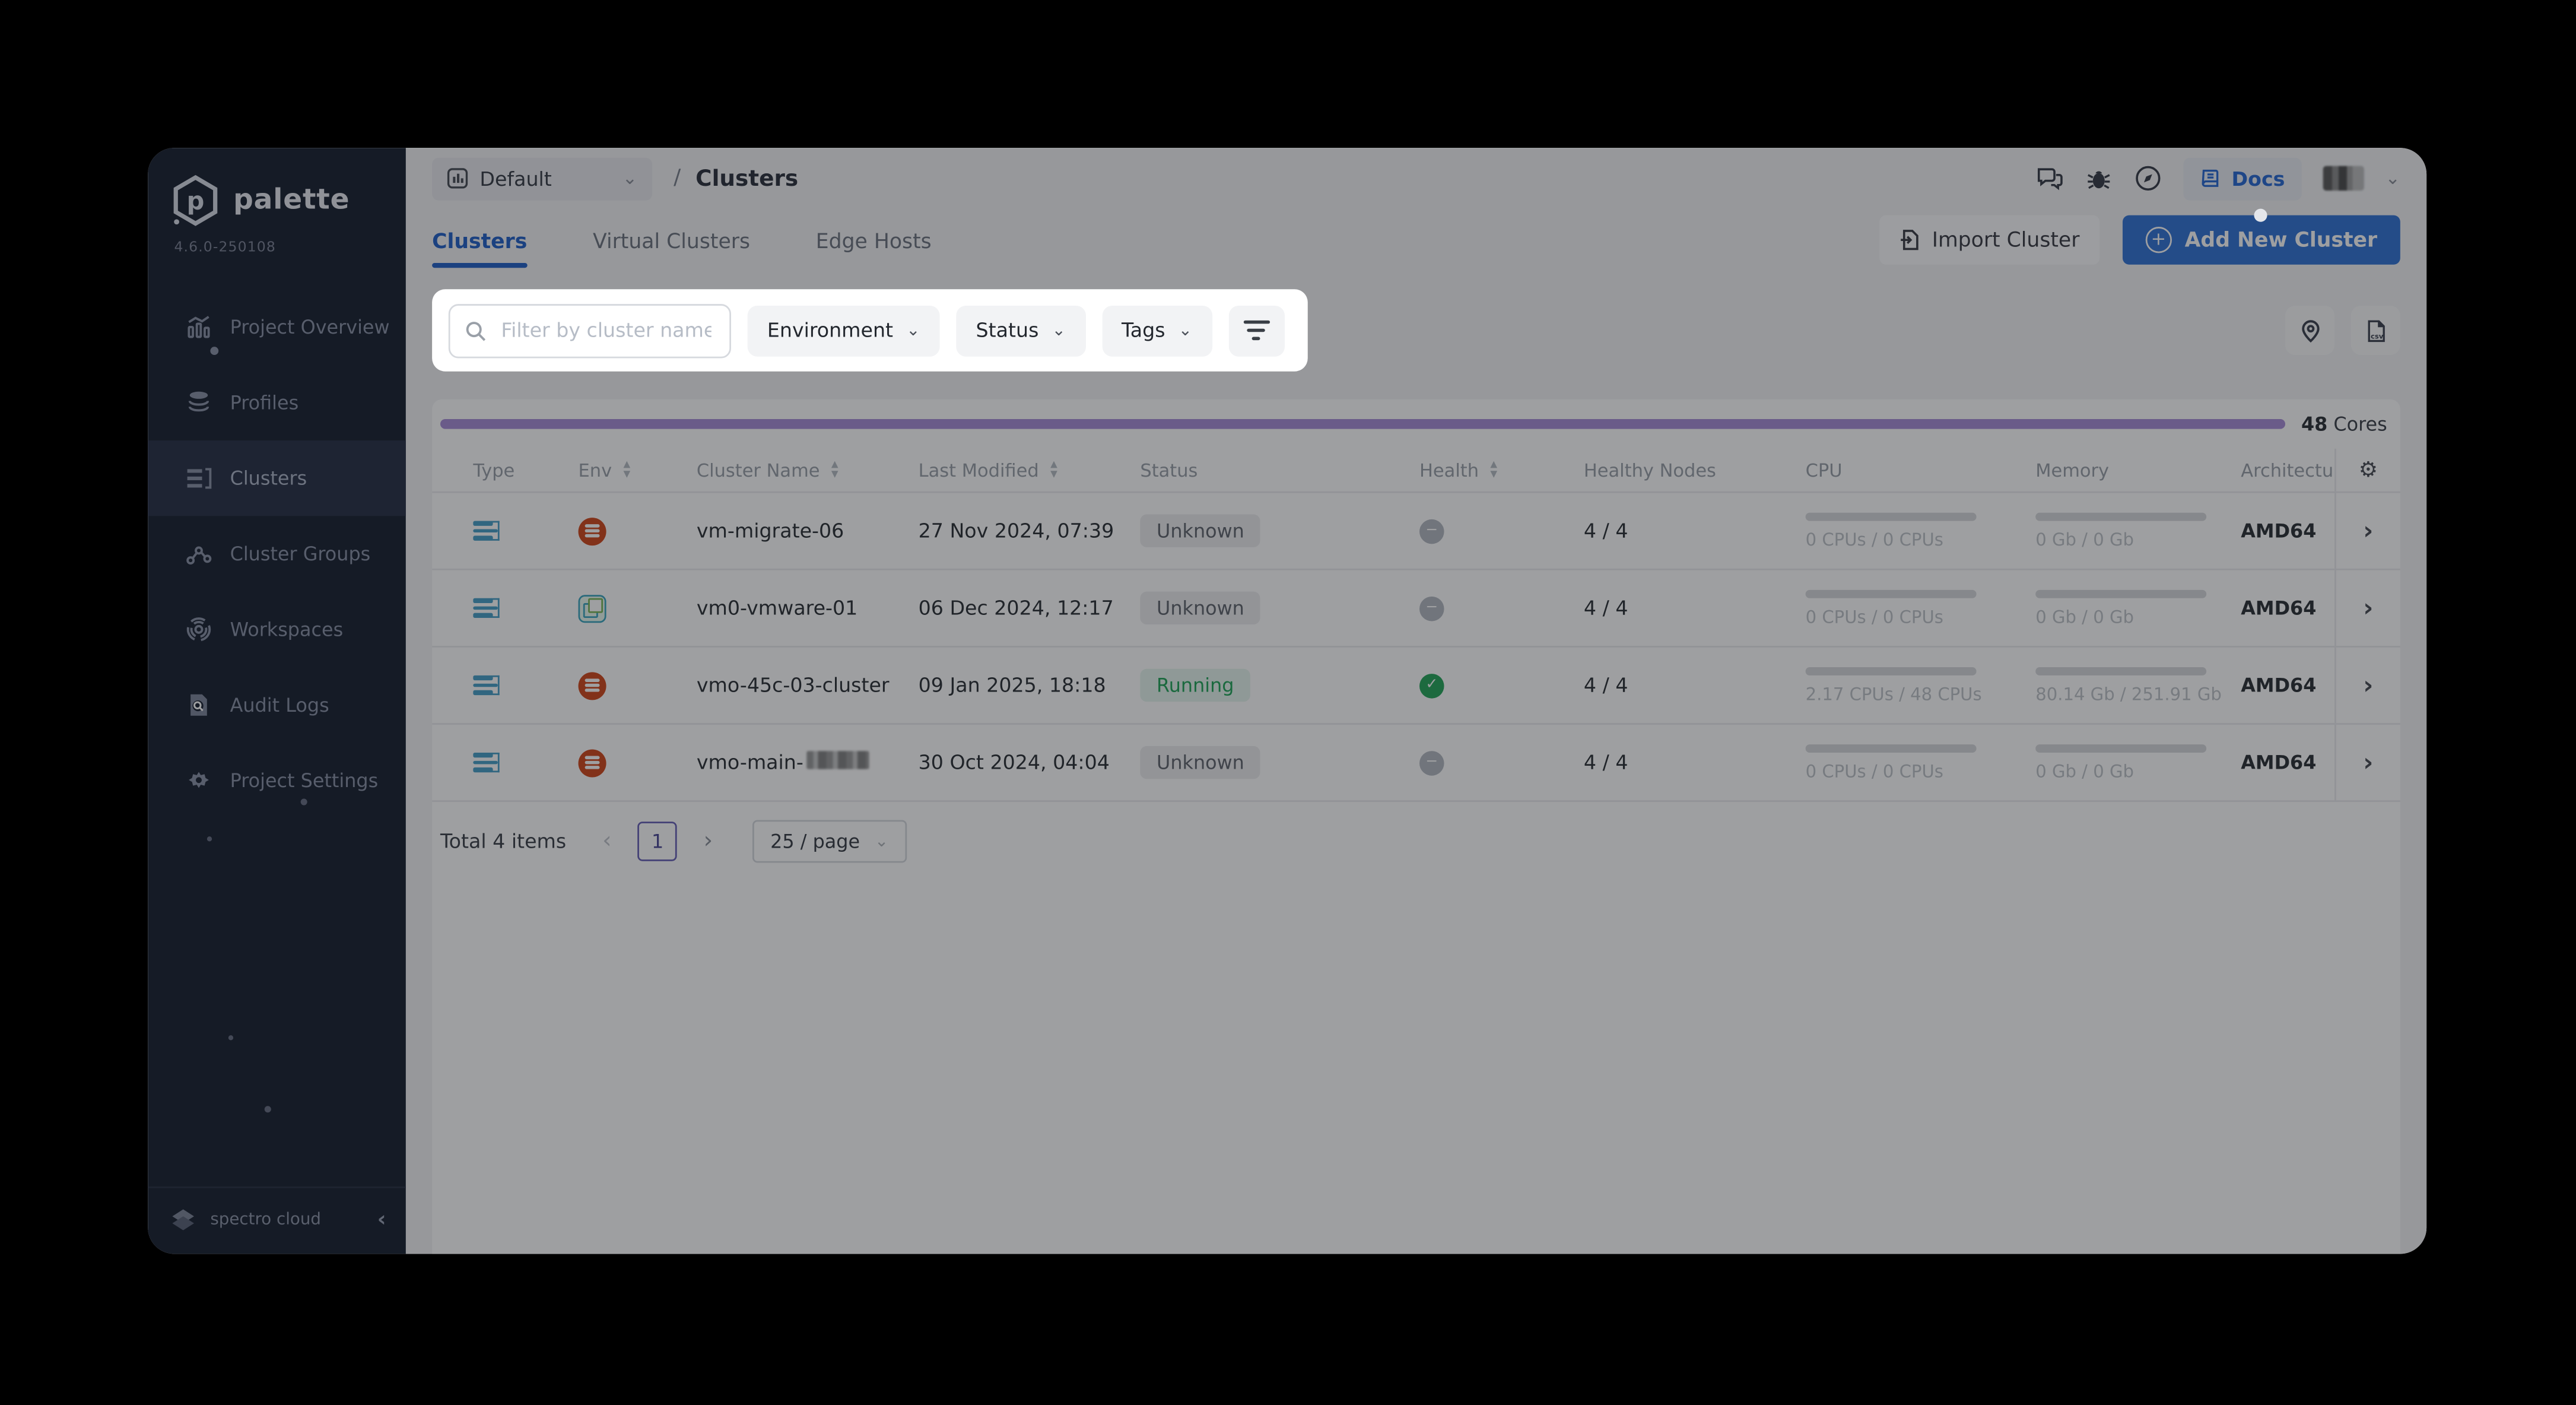 This screenshot has width=2576, height=1405. Describe the element at coordinates (2099, 178) in the screenshot. I see `report-bug-button` at that location.